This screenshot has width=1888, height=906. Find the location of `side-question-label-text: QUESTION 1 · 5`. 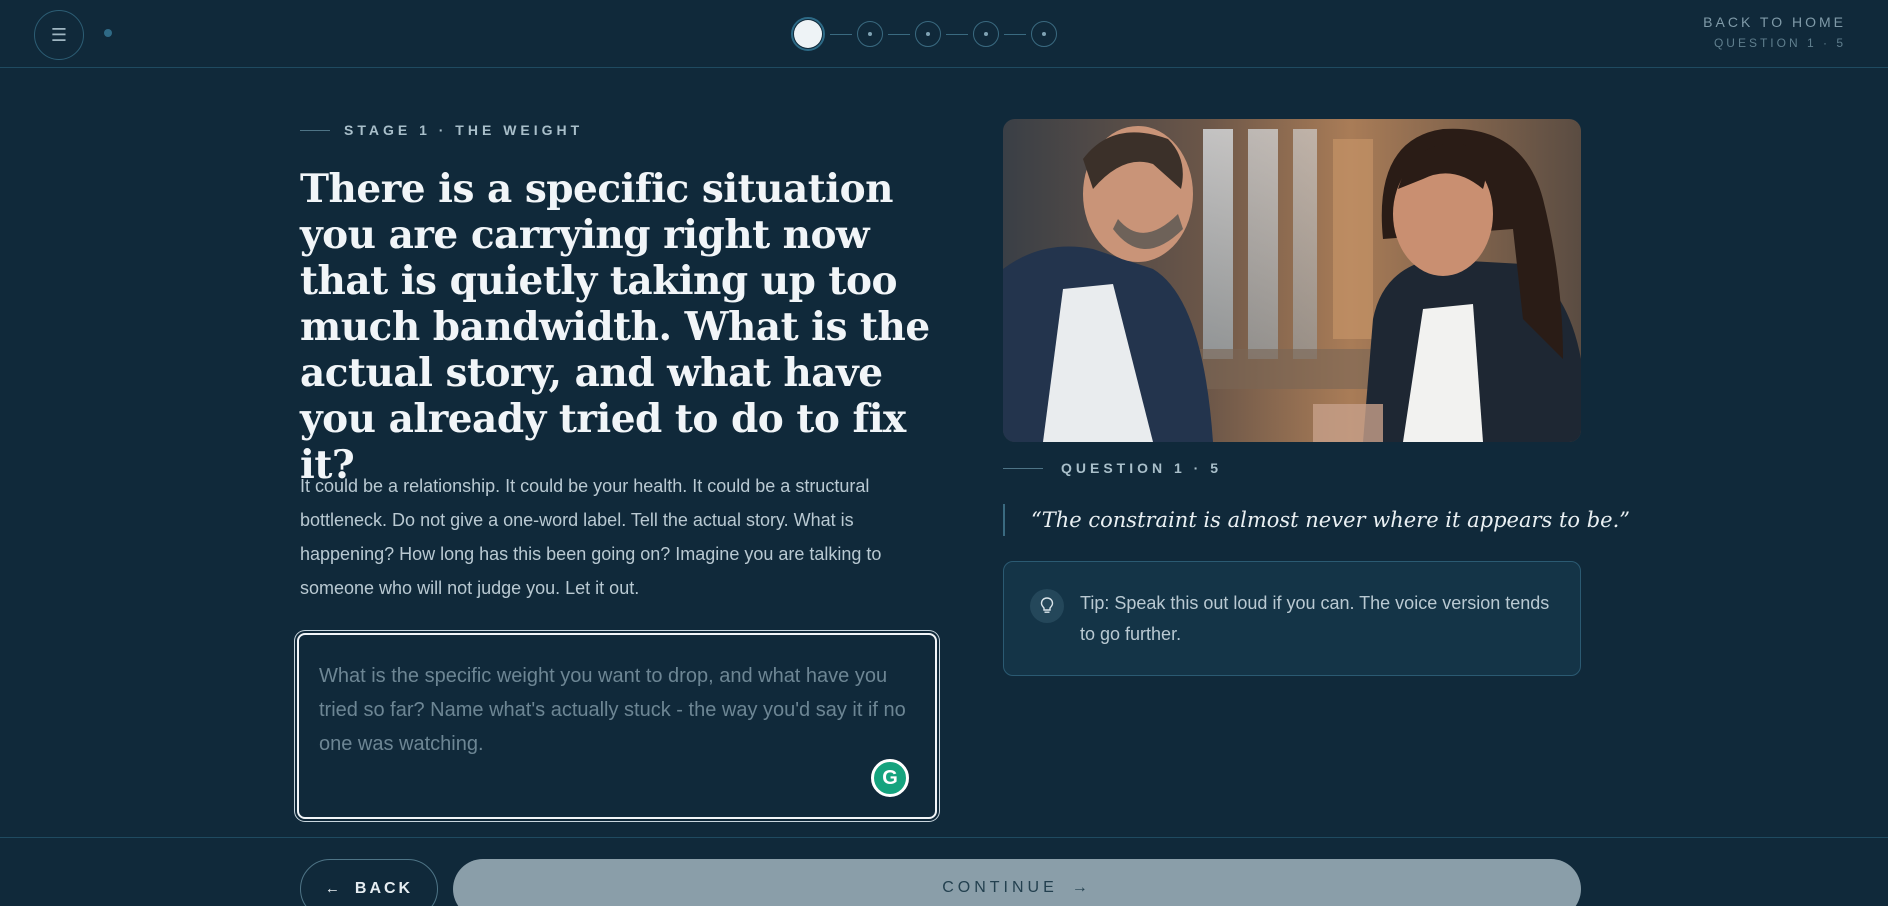

side-question-label-text: QUESTION 1 · 5 is located at coordinates (1142, 468).